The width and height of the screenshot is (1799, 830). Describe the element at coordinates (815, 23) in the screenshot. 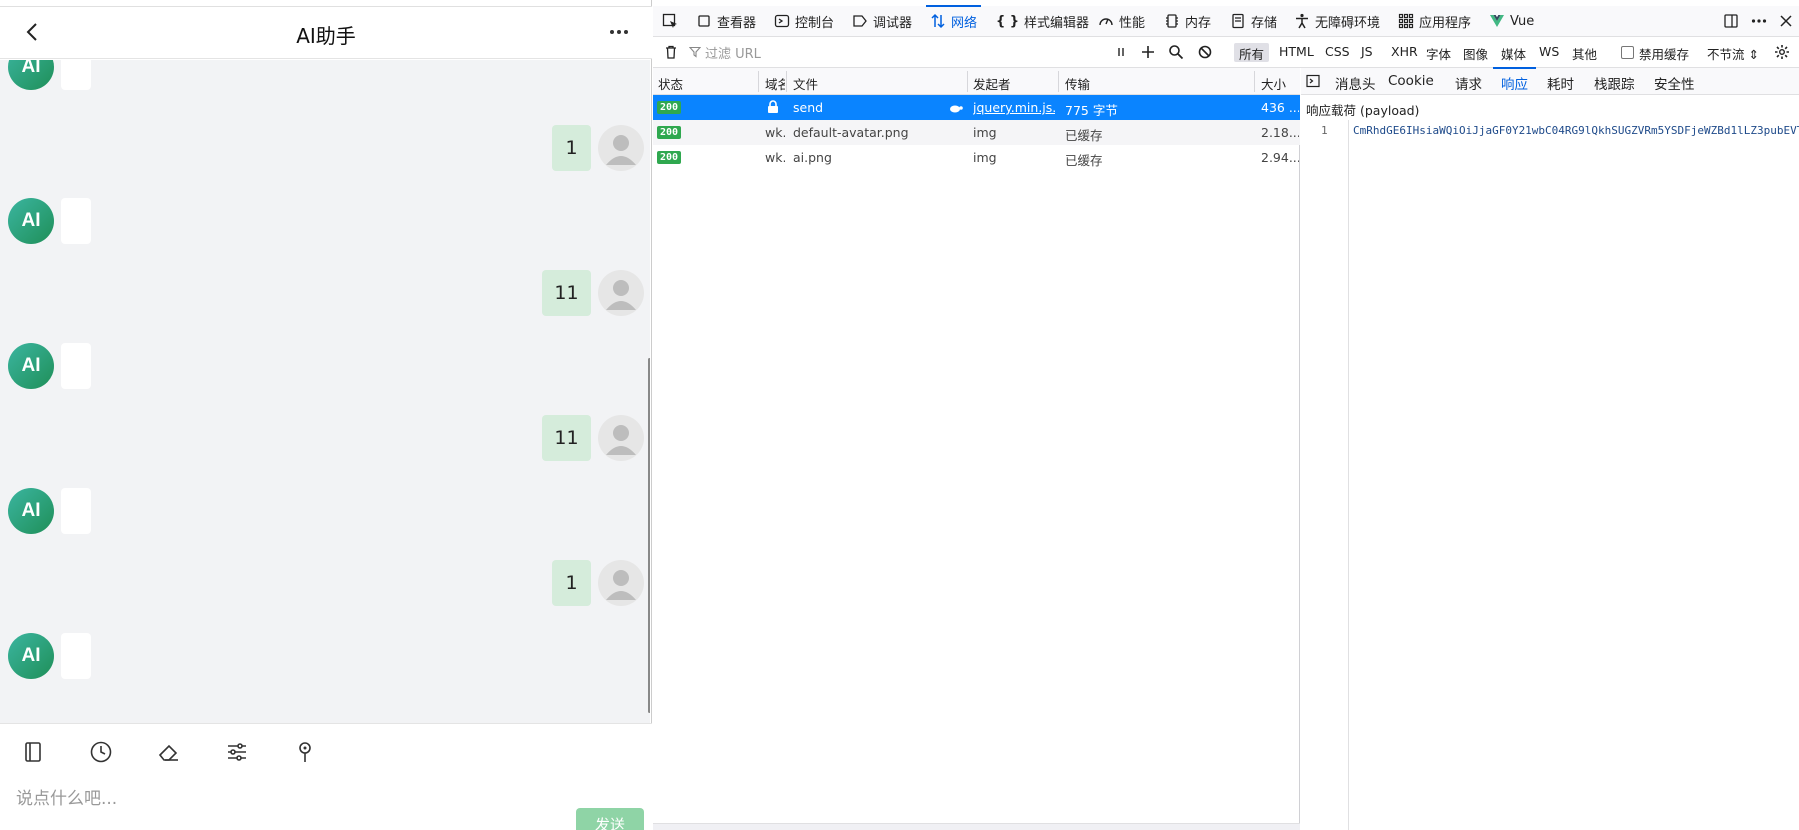

I see `tab-label: 控制台` at that location.